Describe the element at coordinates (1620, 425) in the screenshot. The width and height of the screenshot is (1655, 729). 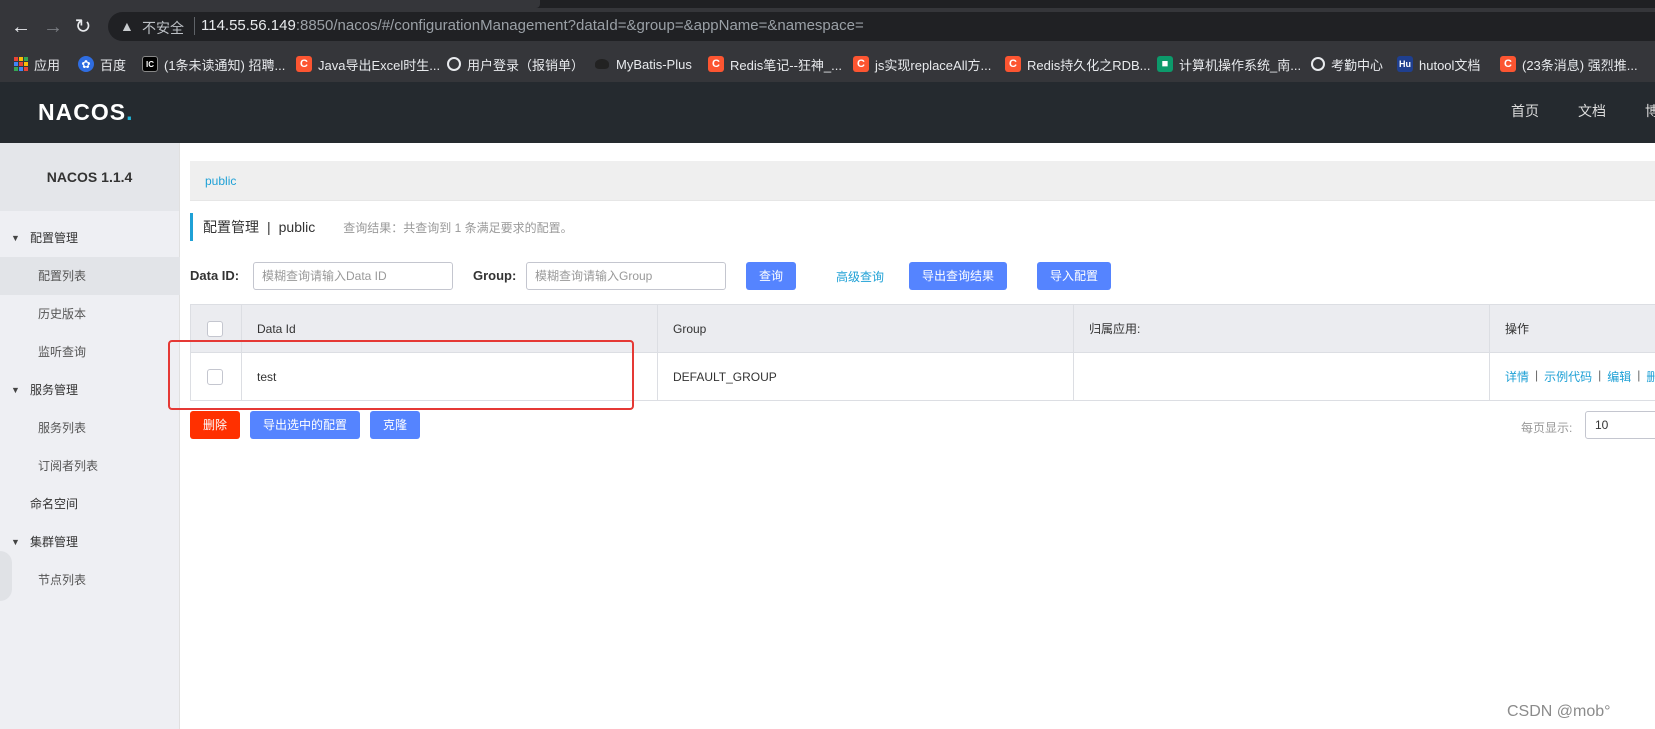
I see `page-size-select: 10` at that location.